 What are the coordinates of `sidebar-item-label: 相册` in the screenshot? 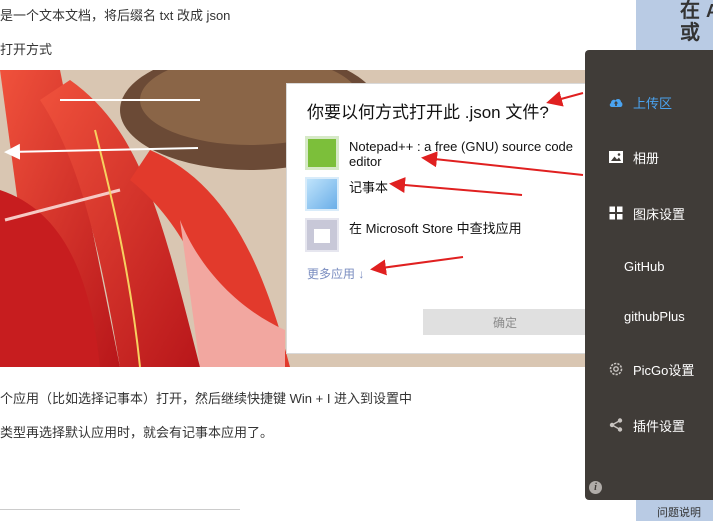 It's located at (646, 158).